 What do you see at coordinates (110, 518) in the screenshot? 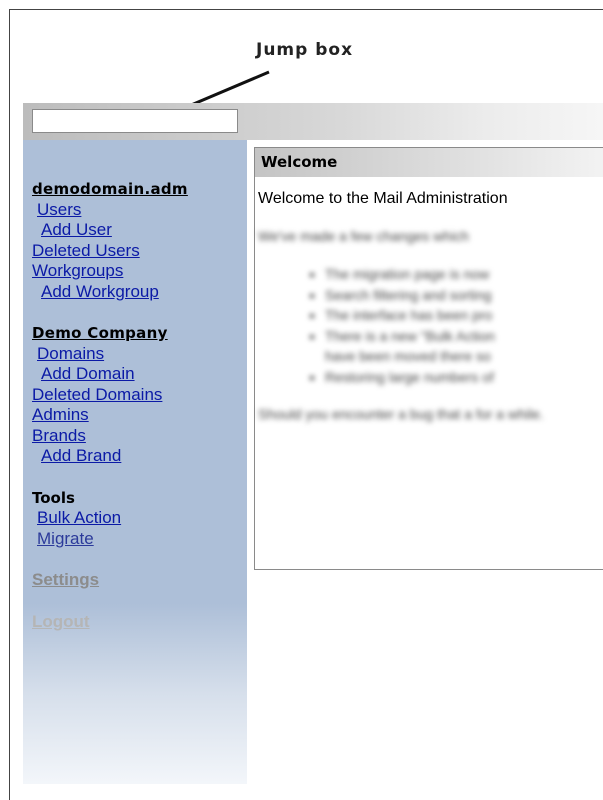
I see `sidebar-item-bulk-action: Bulk Action` at bounding box center [110, 518].